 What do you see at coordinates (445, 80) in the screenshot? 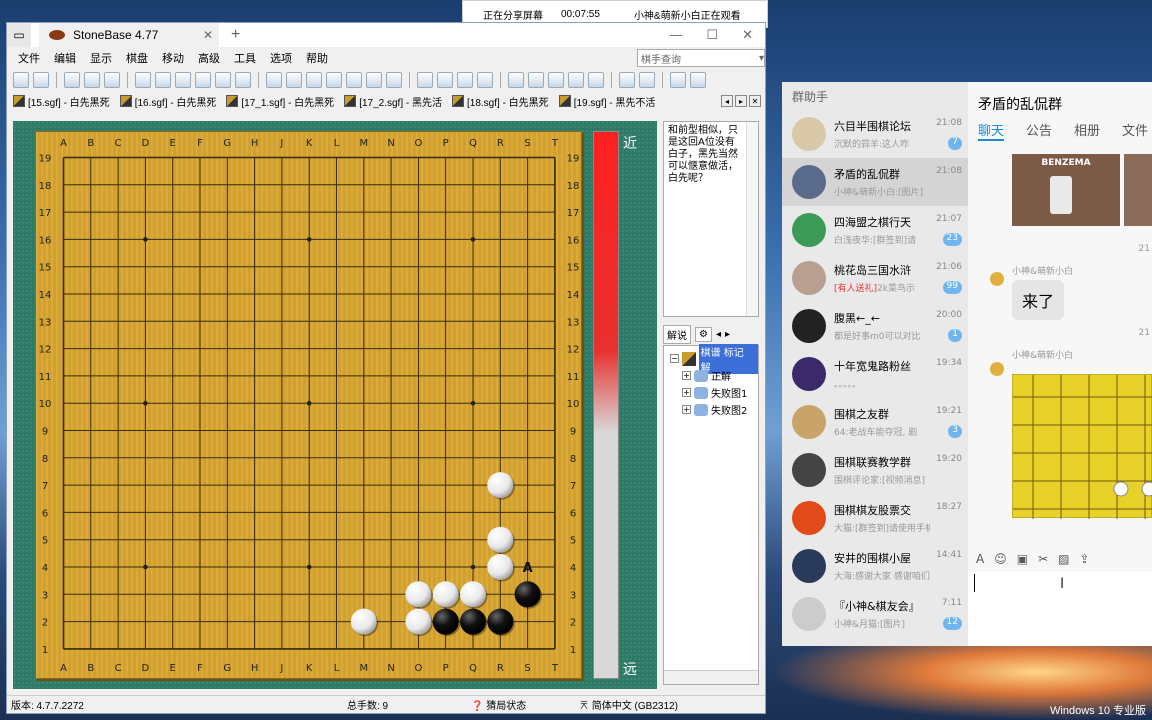
I see `branch-down-icon` at bounding box center [445, 80].